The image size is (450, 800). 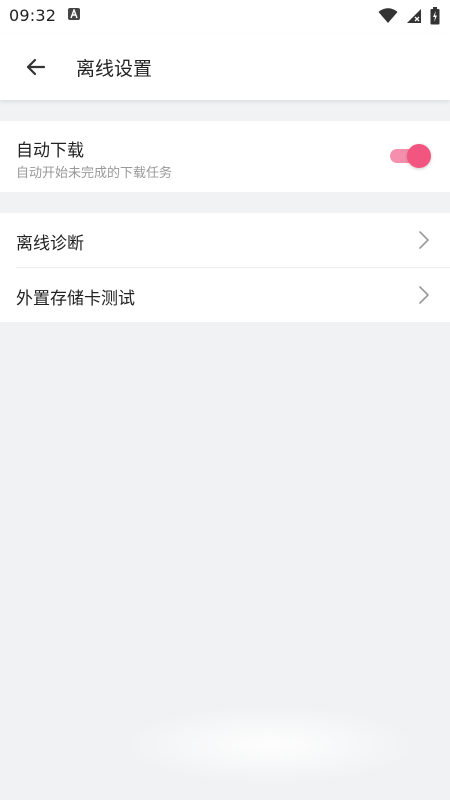 I want to click on signal-icon, so click(x=414, y=16).